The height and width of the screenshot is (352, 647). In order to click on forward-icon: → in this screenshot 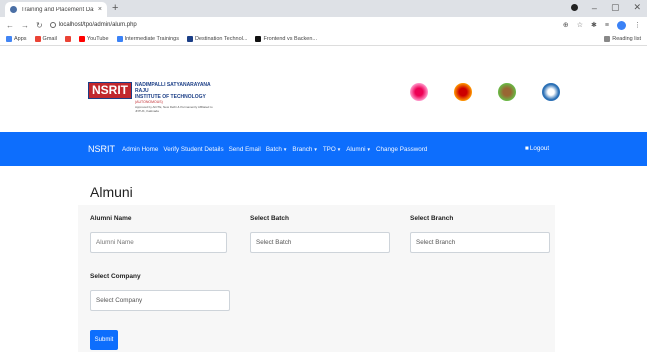, I will do `click(25, 25)`.